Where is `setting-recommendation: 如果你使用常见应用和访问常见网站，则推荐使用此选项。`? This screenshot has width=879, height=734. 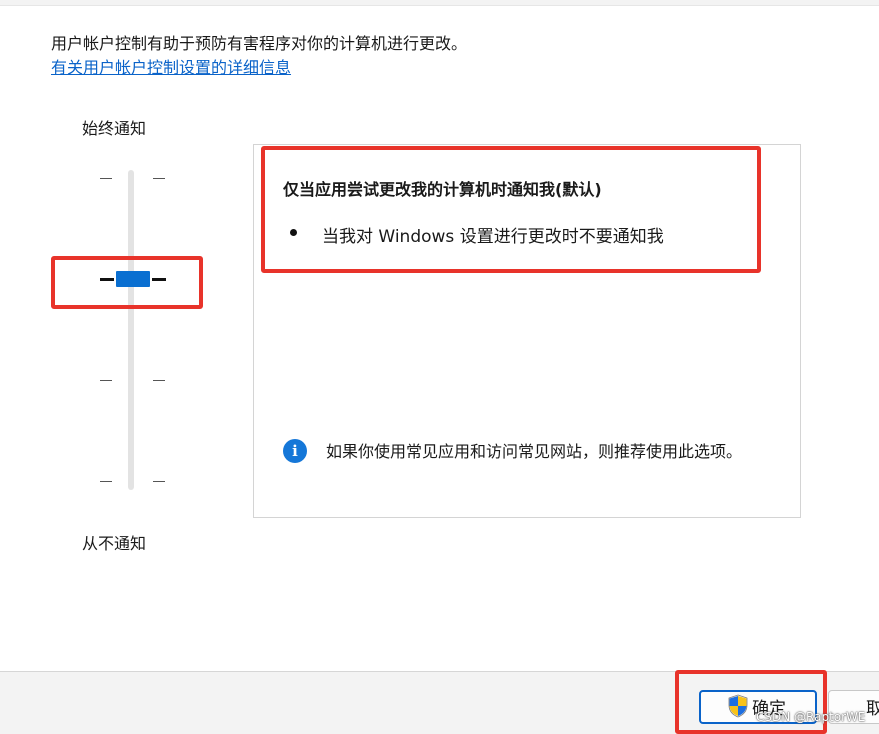 setting-recommendation: 如果你使用常见应用和访问常见网站，则推荐使用此选项。 is located at coordinates (534, 451).